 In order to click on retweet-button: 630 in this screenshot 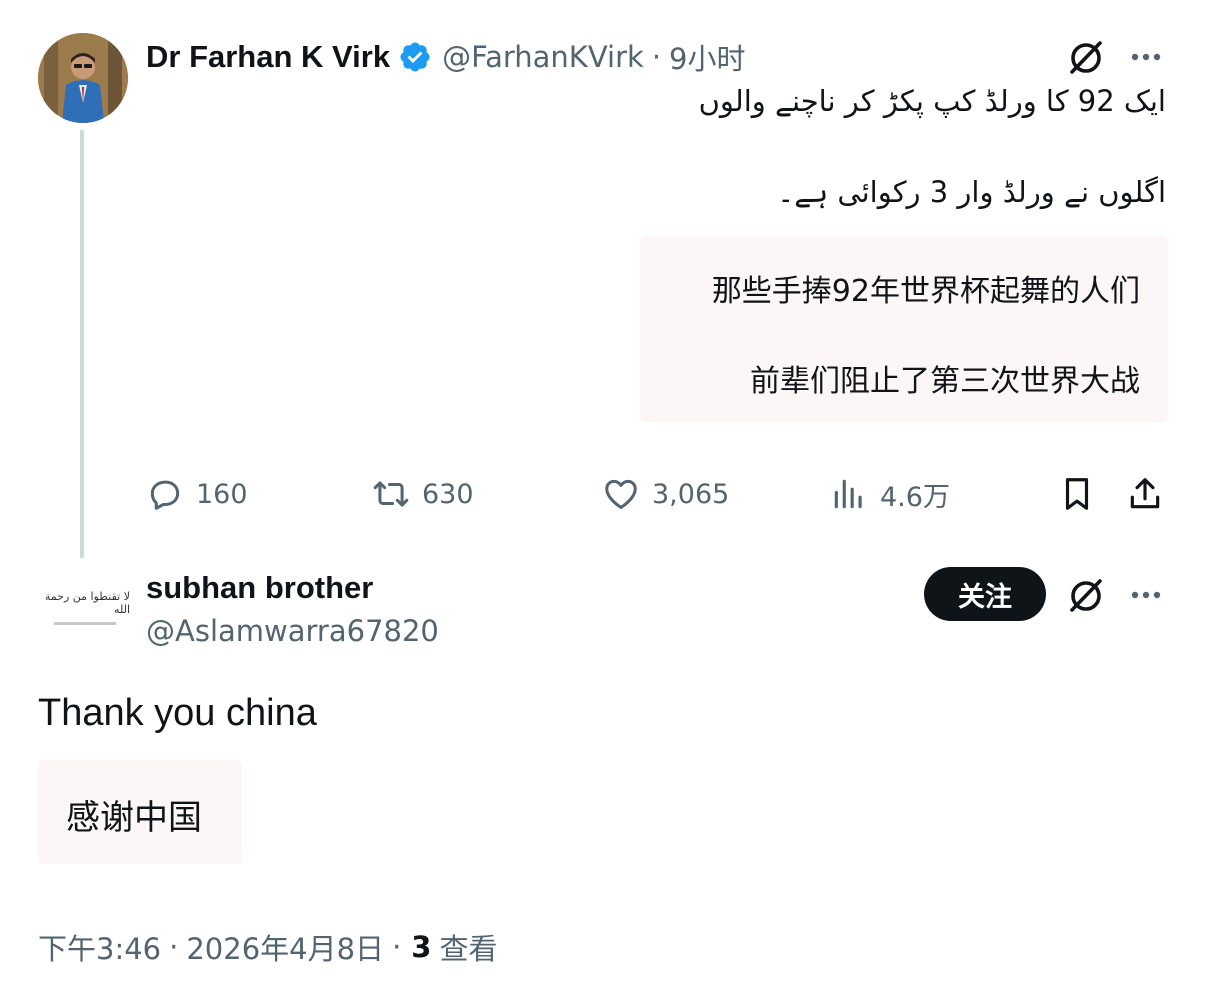, I will do `click(423, 494)`.